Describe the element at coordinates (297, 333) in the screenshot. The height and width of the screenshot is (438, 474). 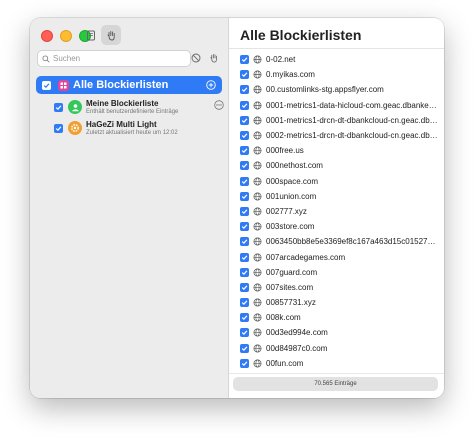
I see `domain-name: 00d3ed994e.com` at that location.